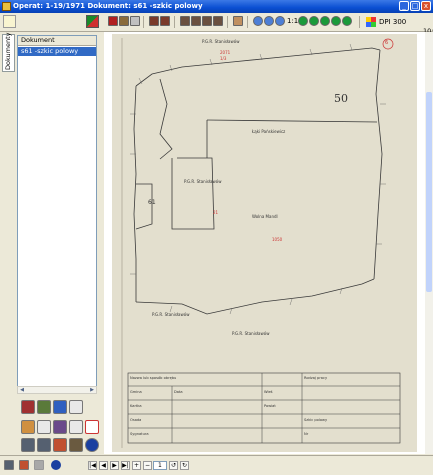  Describe the element at coordinates (269, 131) in the screenshot. I see `center-owner-label: Łąki Pańskiewicz` at that location.